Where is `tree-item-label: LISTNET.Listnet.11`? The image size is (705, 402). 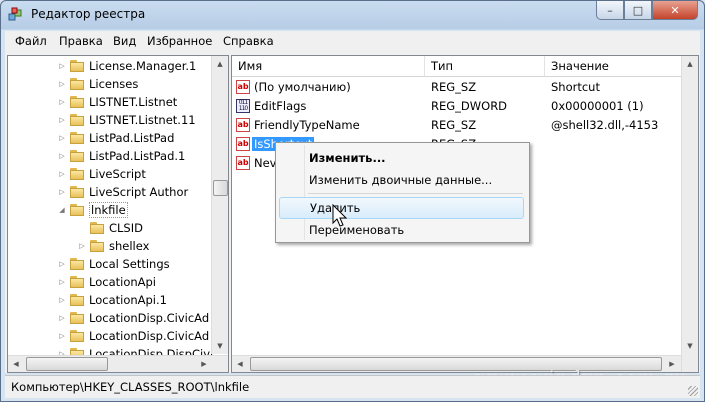 tree-item-label: LISTNET.Listnet.11 is located at coordinates (142, 120).